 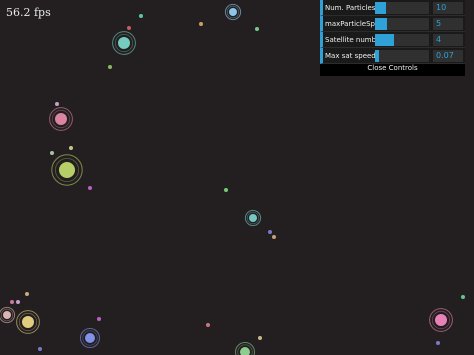 What do you see at coordinates (402, 23) in the screenshot?
I see `max-particle-speed-slider` at bounding box center [402, 23].